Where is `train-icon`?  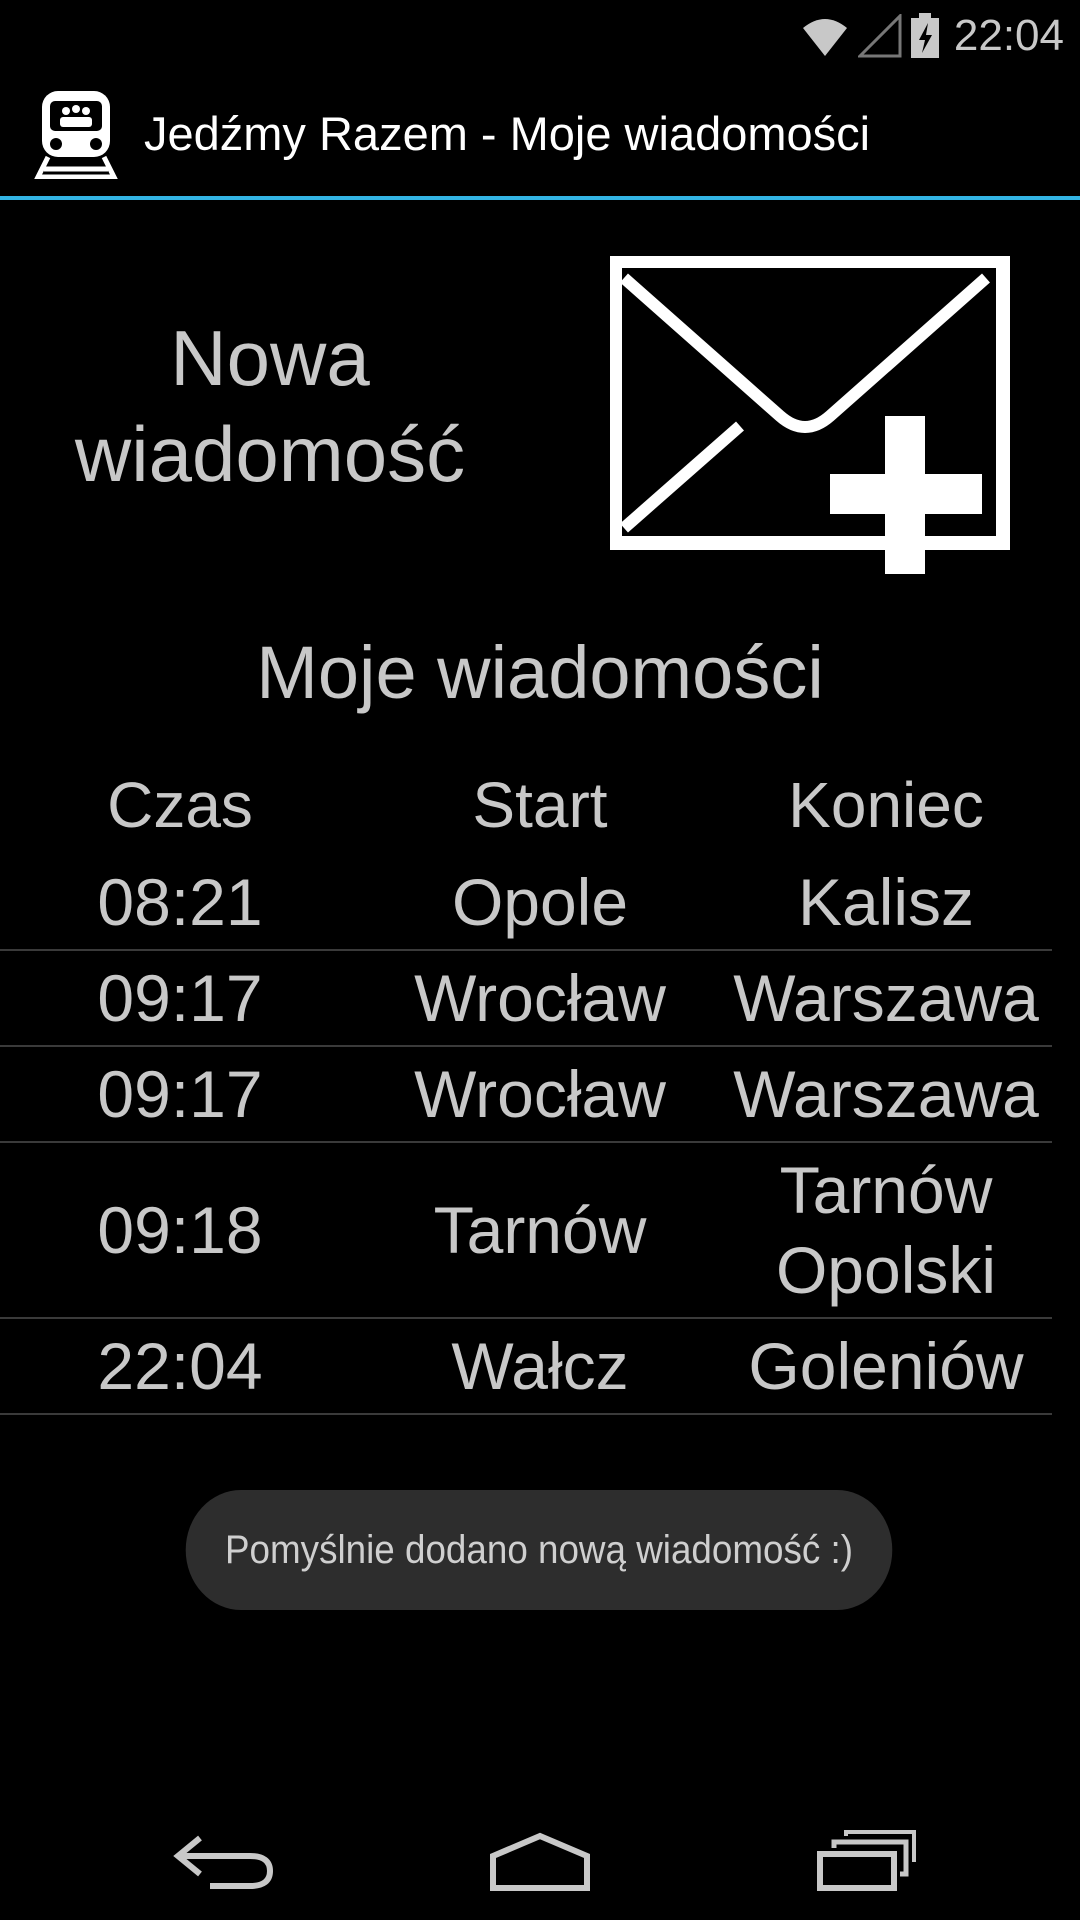 train-icon is located at coordinates (76, 133).